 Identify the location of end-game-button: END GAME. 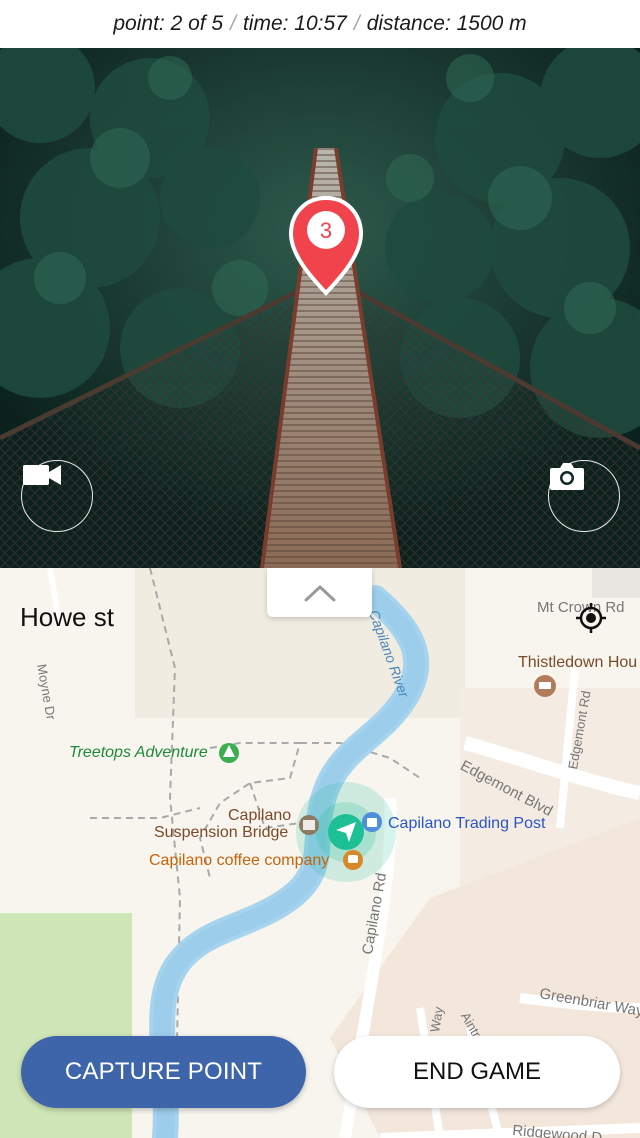
(477, 1072).